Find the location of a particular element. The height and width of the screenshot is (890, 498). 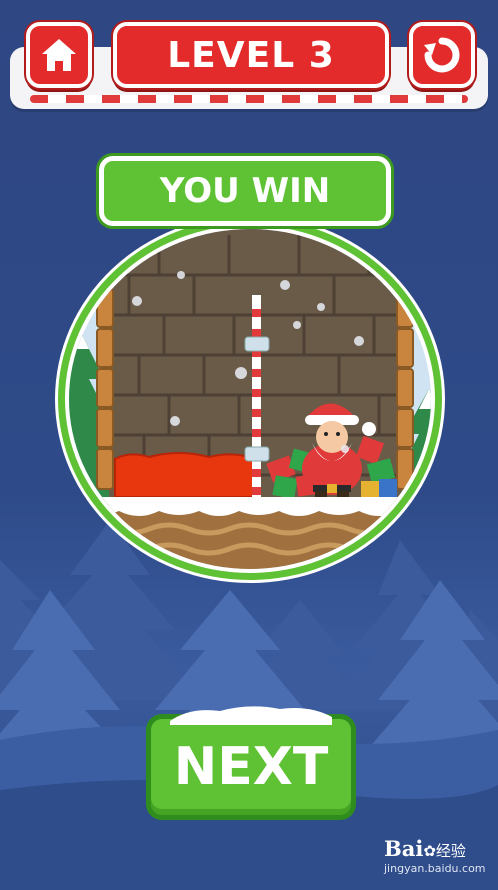

watermark-suffix: 经验 is located at coordinates (450, 851).